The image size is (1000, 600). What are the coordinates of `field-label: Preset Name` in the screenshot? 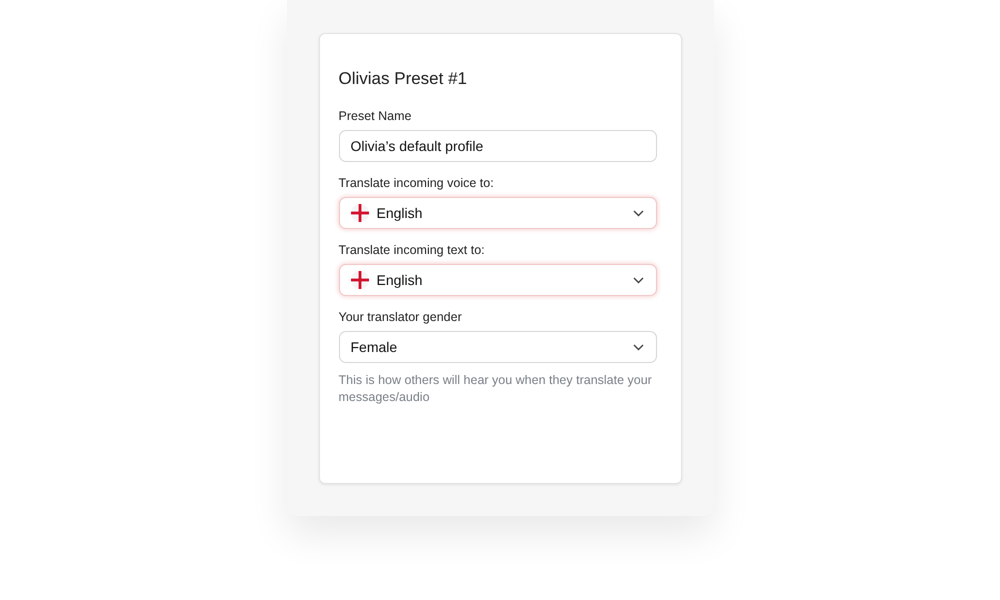 It's located at (375, 116).